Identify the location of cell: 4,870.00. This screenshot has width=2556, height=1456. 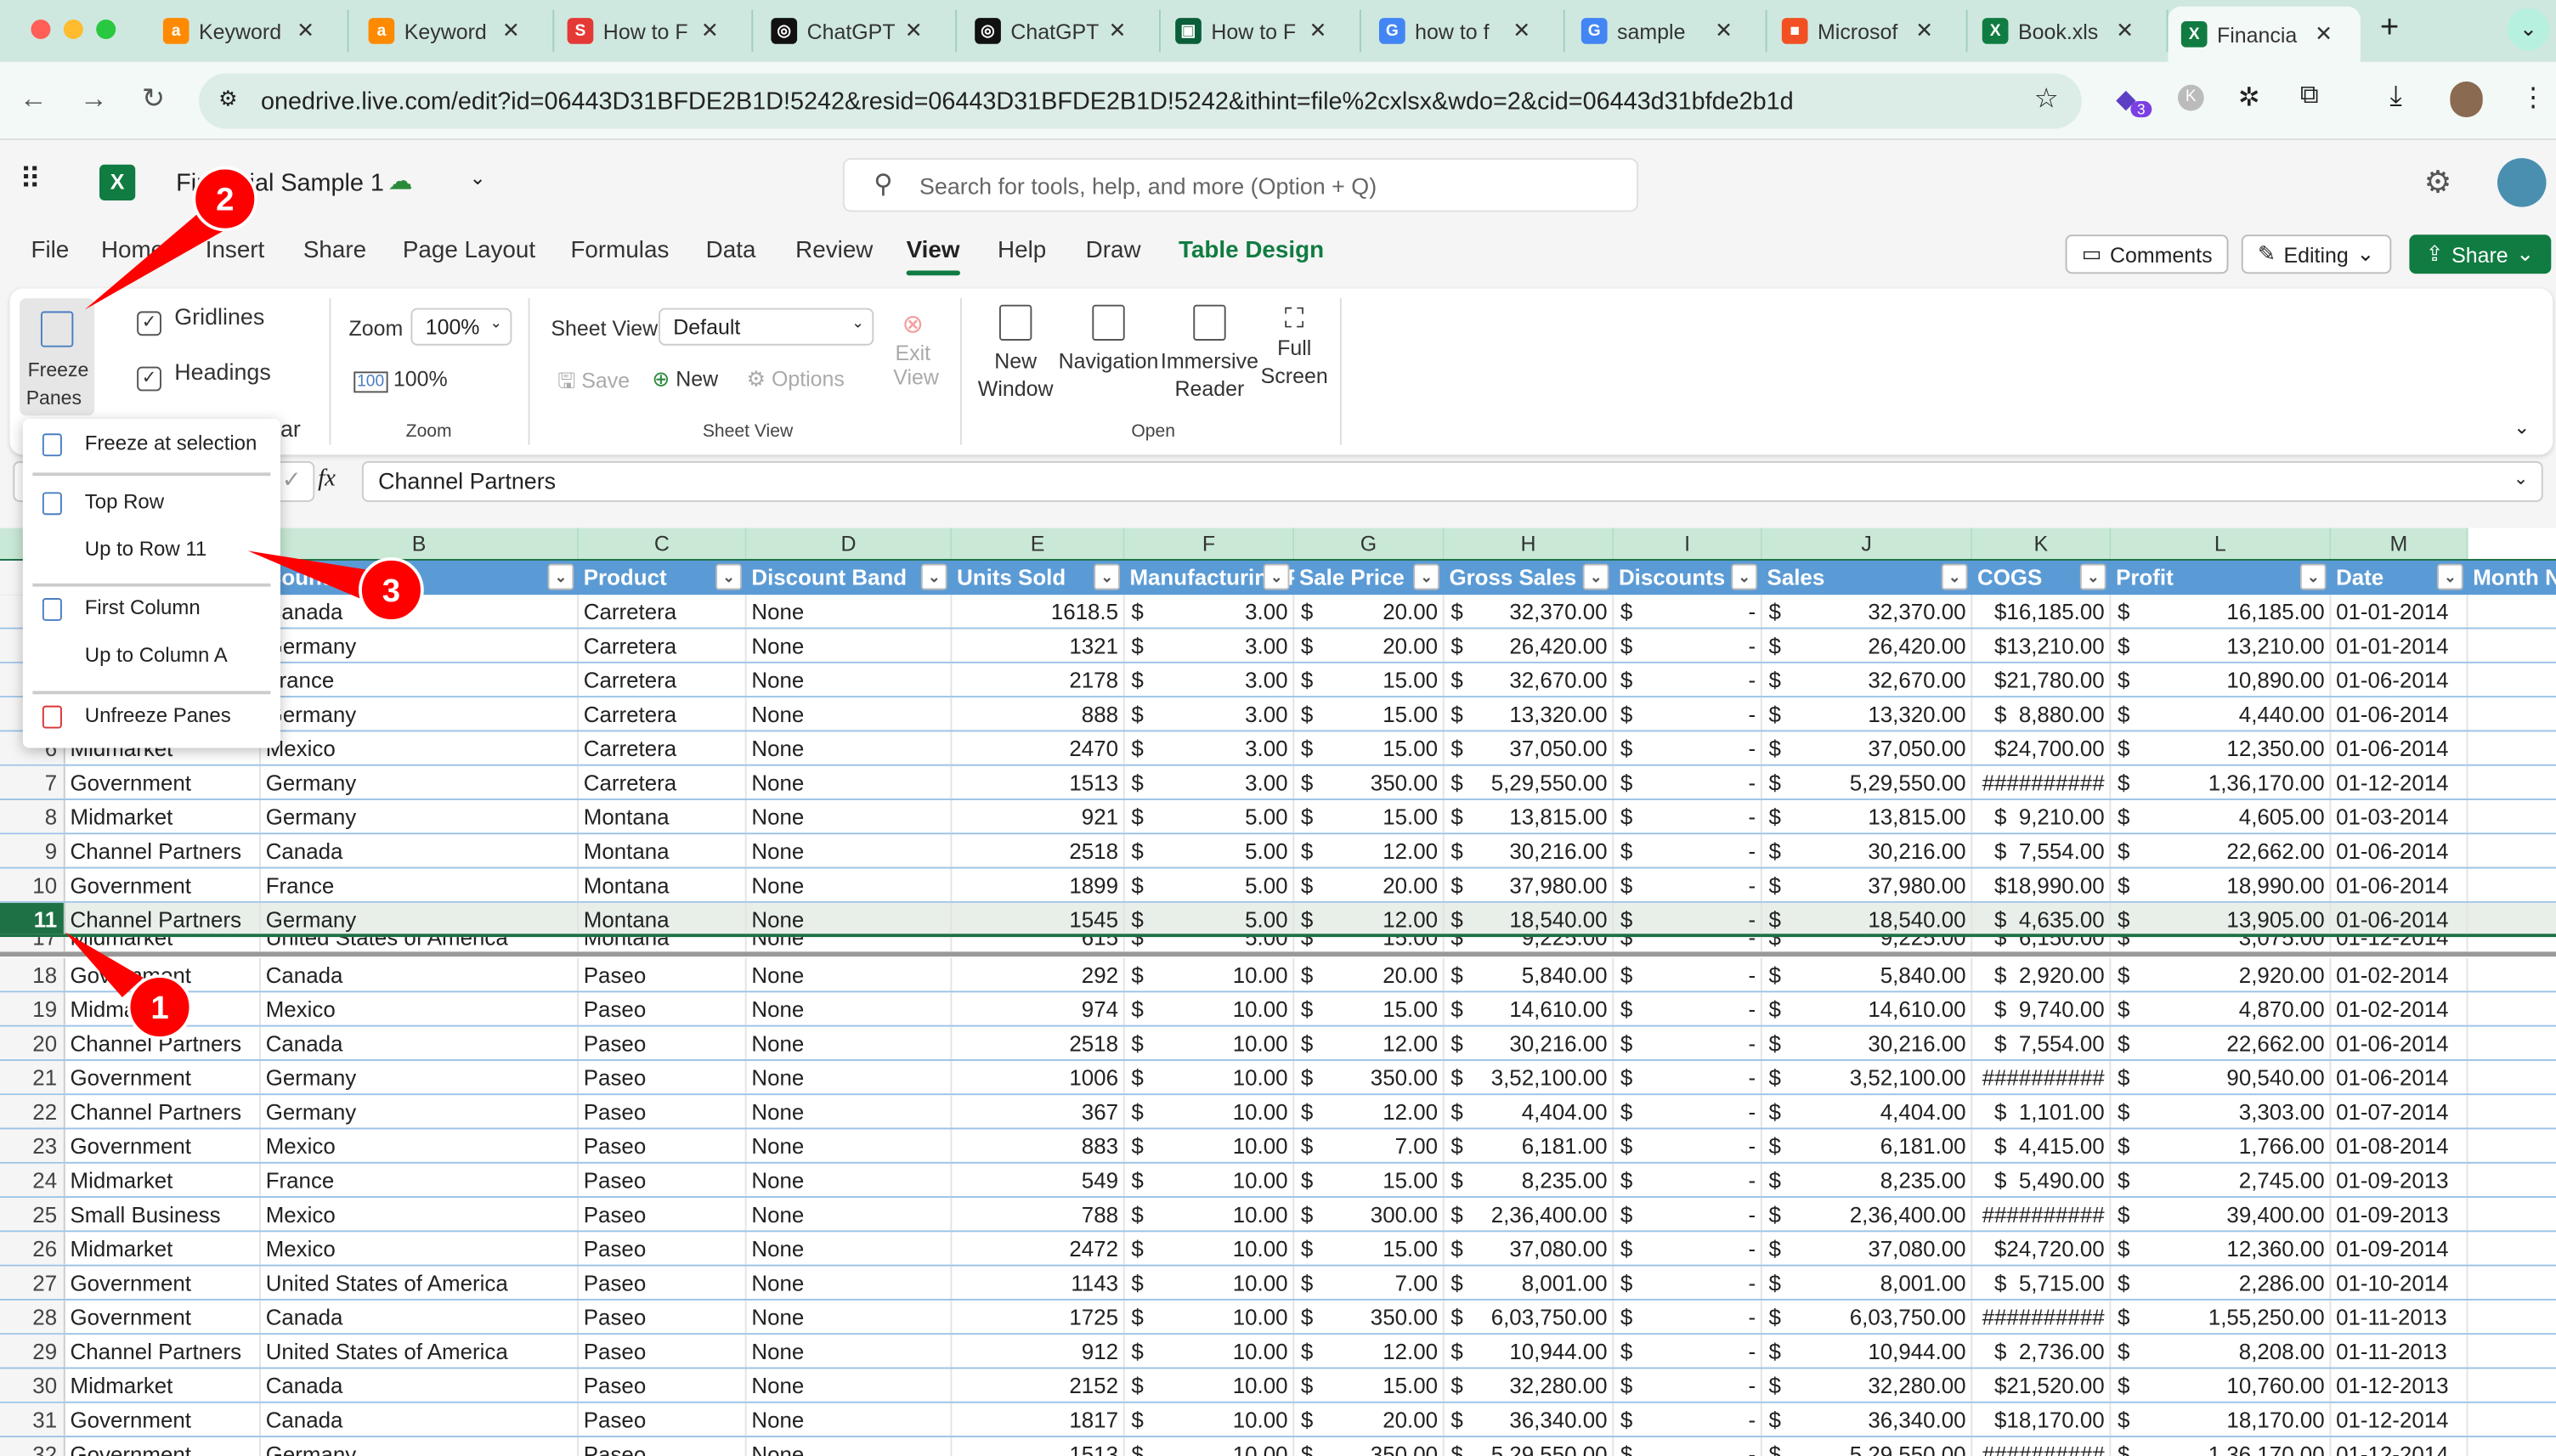
(2222, 1008).